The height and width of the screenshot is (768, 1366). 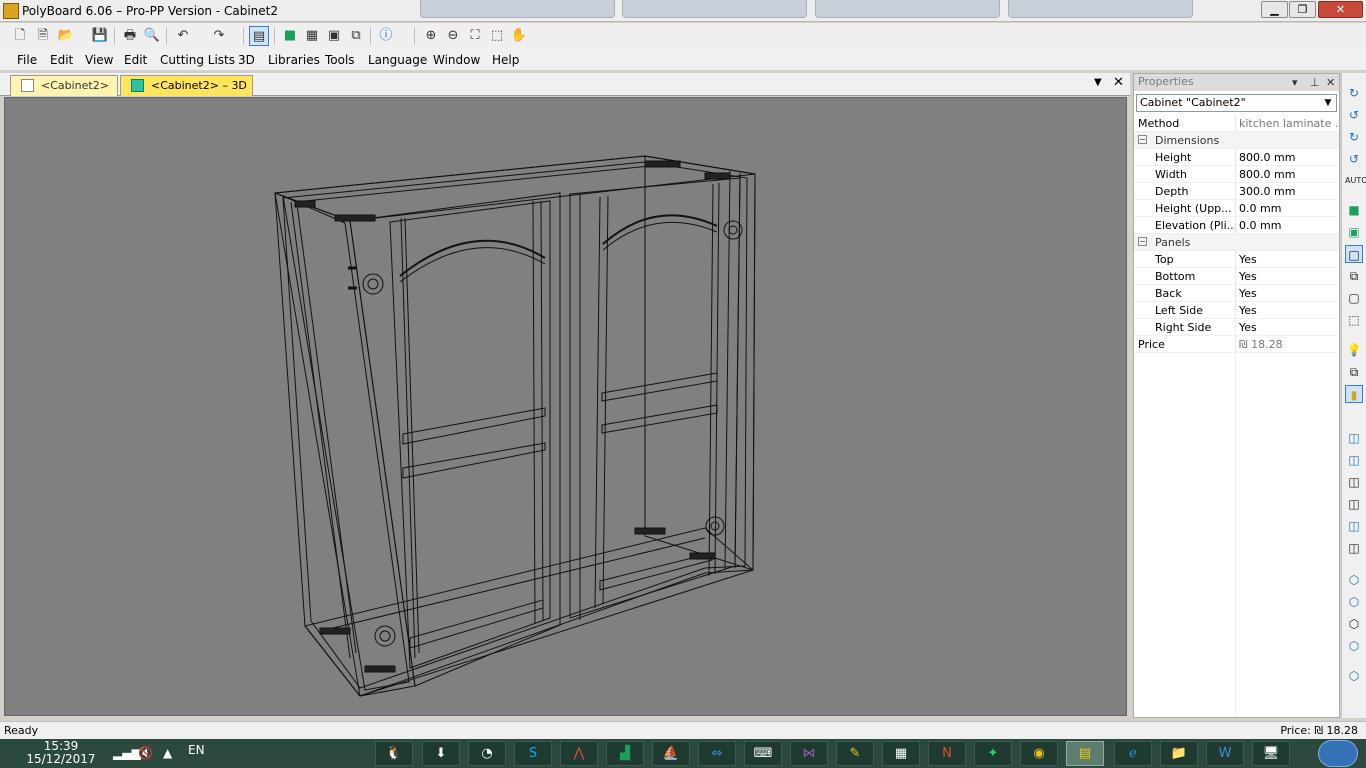 What do you see at coordinates (1236, 310) in the screenshot?
I see `property-row-left-side: Left Side Yes` at bounding box center [1236, 310].